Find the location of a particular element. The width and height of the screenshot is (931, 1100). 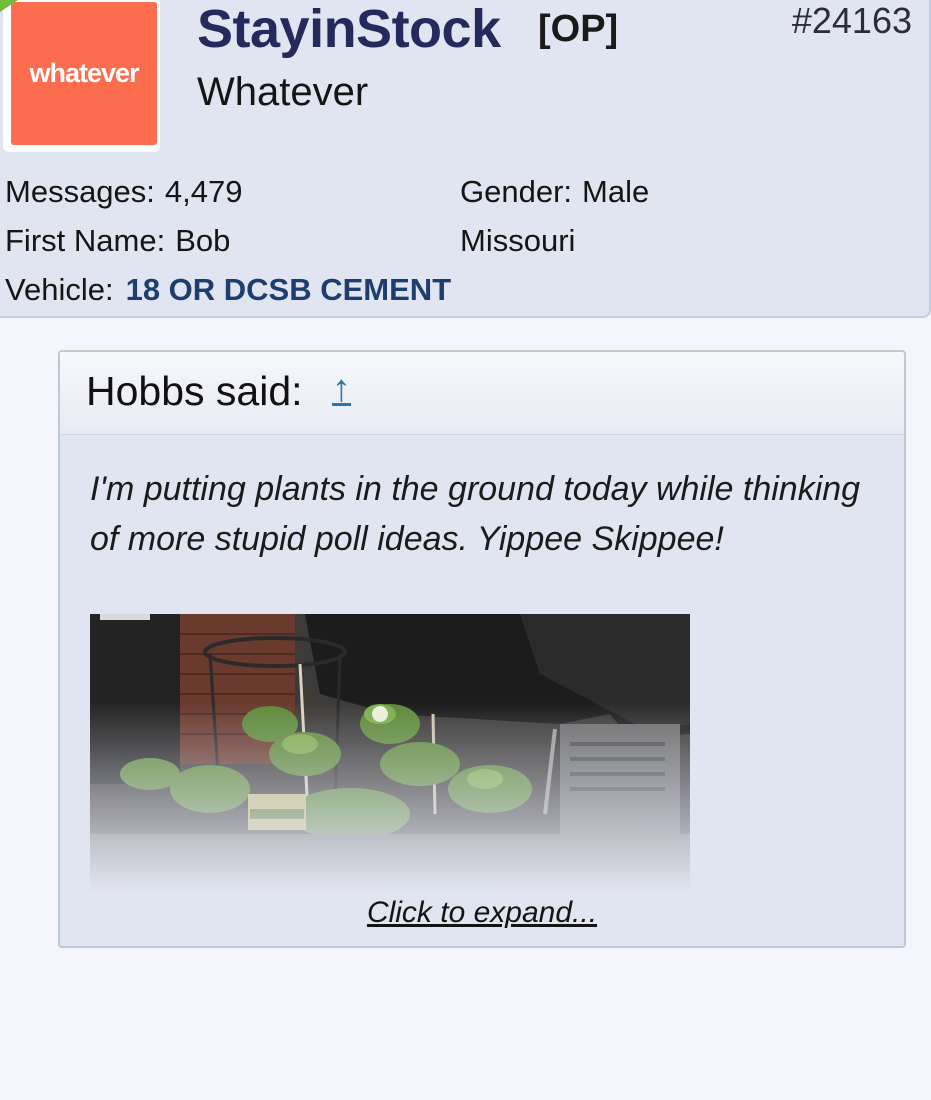

first-name-value: Bob is located at coordinates (203, 240).